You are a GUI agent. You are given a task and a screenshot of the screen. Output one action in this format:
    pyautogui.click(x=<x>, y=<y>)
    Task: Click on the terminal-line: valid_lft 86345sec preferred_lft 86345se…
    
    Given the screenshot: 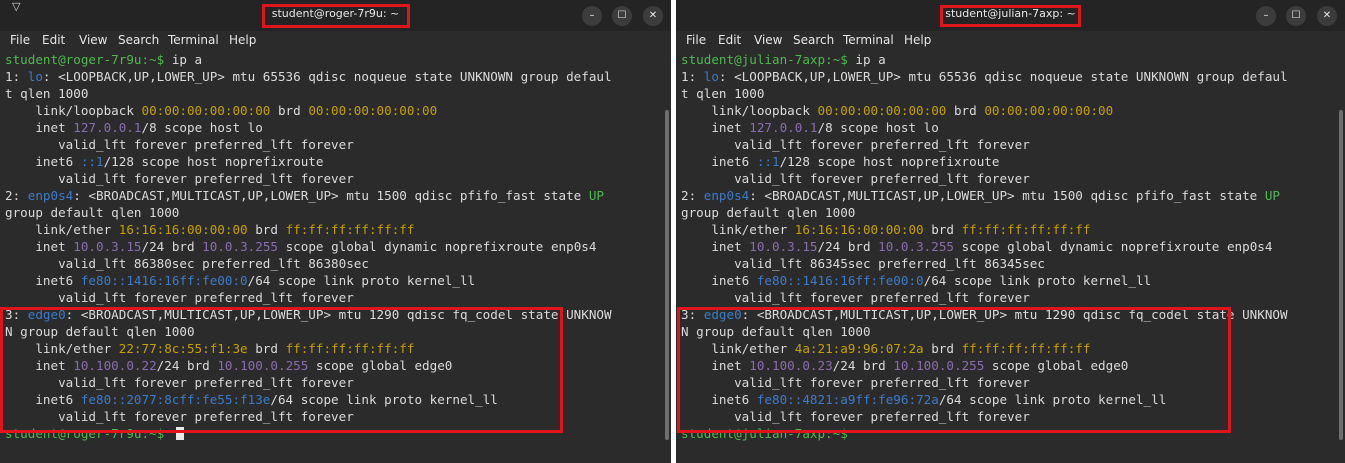 What is the action you would take?
    pyautogui.click(x=1007, y=263)
    